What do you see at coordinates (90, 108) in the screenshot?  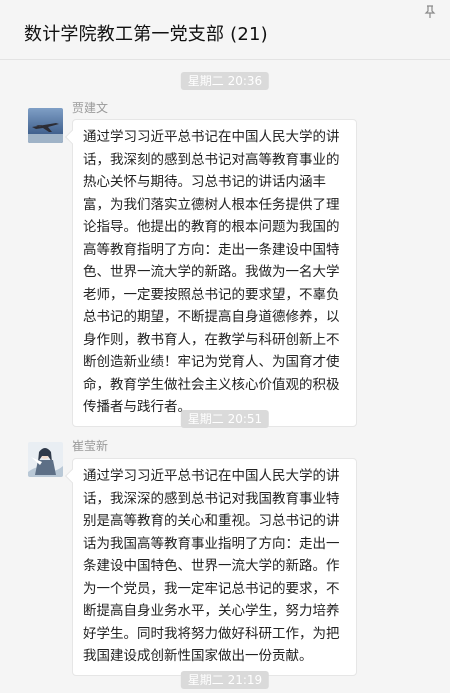 I see `sender-name: 贾建文` at bounding box center [90, 108].